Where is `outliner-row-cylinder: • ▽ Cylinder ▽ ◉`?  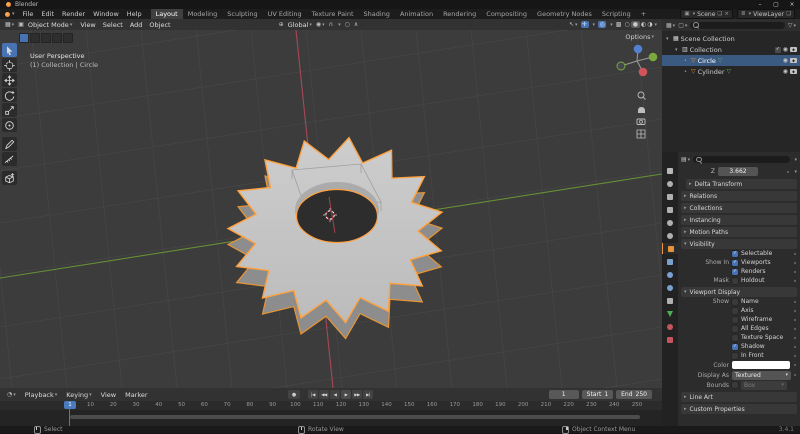 outliner-row-cylinder: • ▽ Cylinder ▽ ◉ is located at coordinates (731, 71).